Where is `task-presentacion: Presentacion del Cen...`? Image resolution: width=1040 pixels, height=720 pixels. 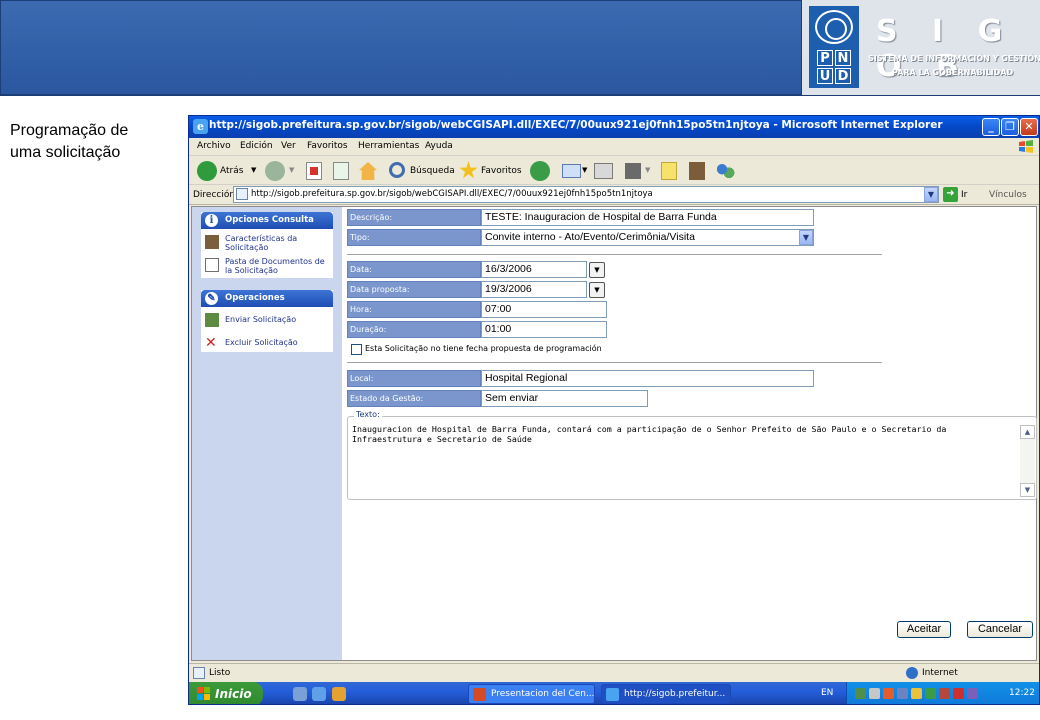
task-presentacion: Presentacion del Cen... is located at coordinates (531, 694).